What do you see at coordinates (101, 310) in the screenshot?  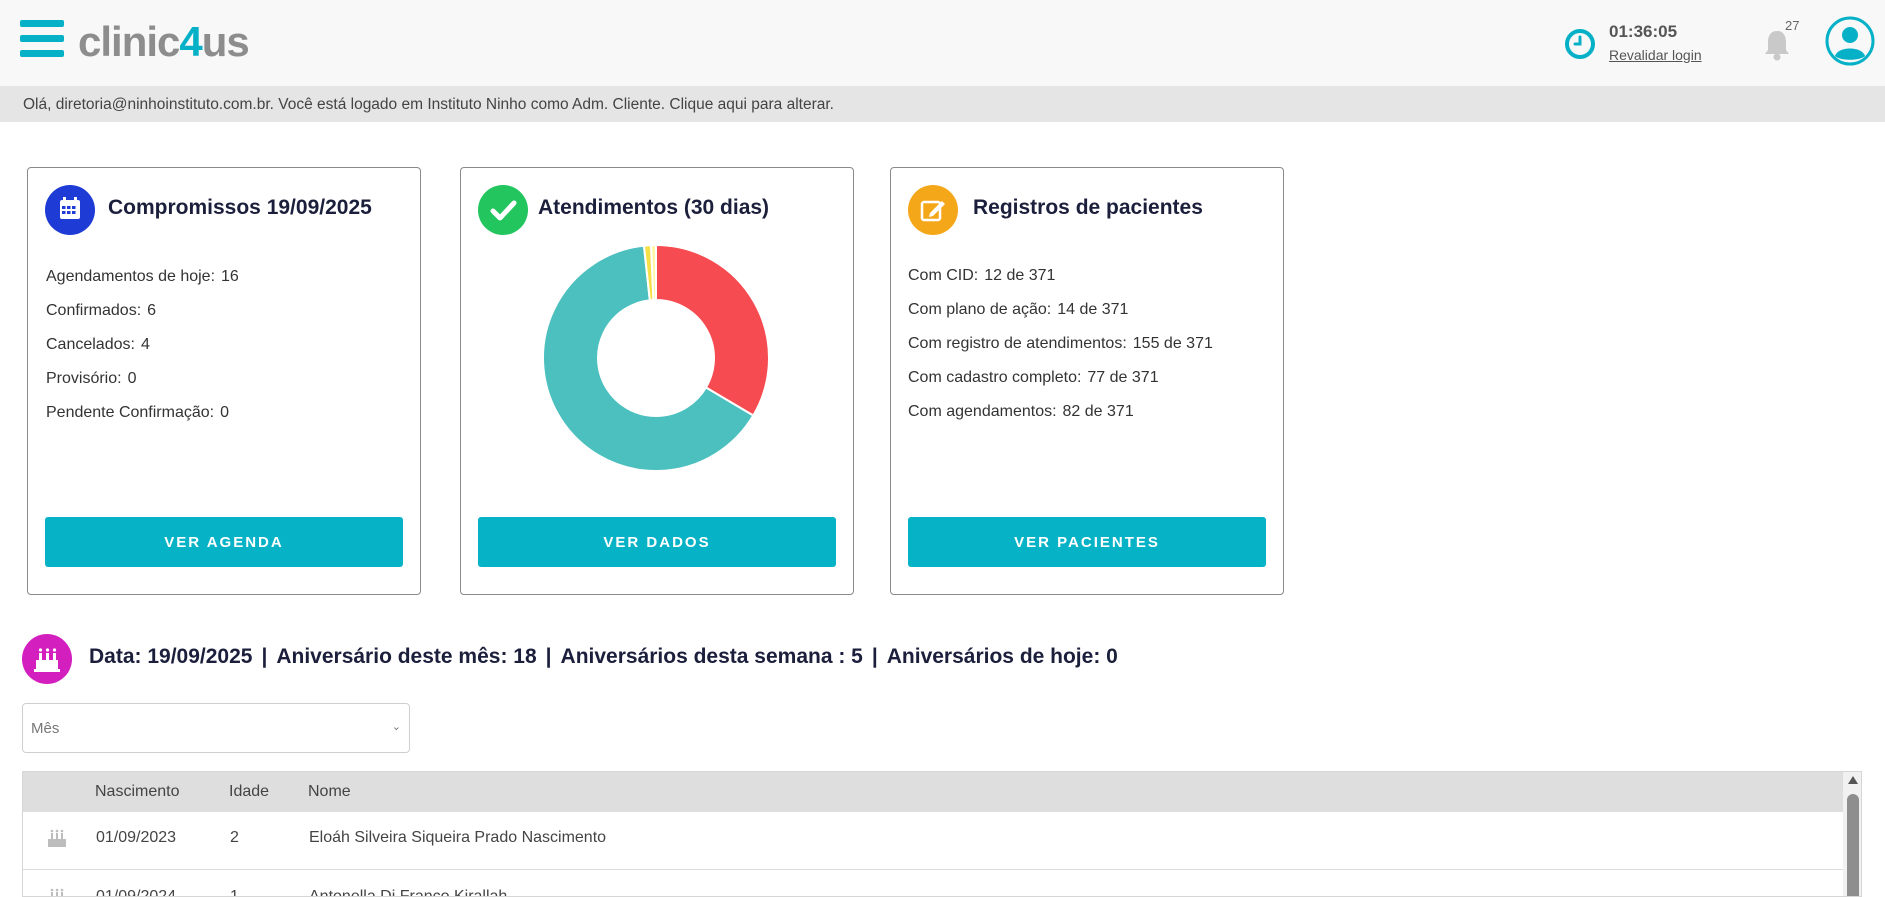 I see `stat-row: Confirmados: 6` at bounding box center [101, 310].